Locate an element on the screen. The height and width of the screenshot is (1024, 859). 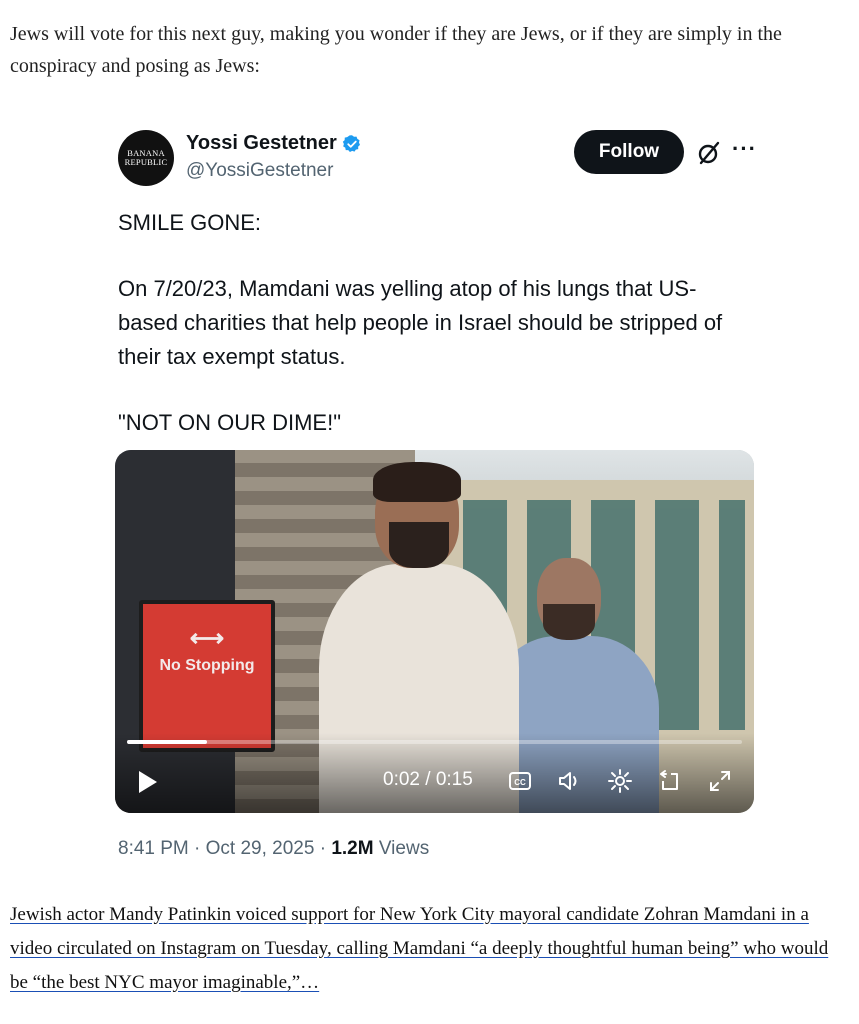
avatar-line-2: REPUBLIC is located at coordinates (146, 162).